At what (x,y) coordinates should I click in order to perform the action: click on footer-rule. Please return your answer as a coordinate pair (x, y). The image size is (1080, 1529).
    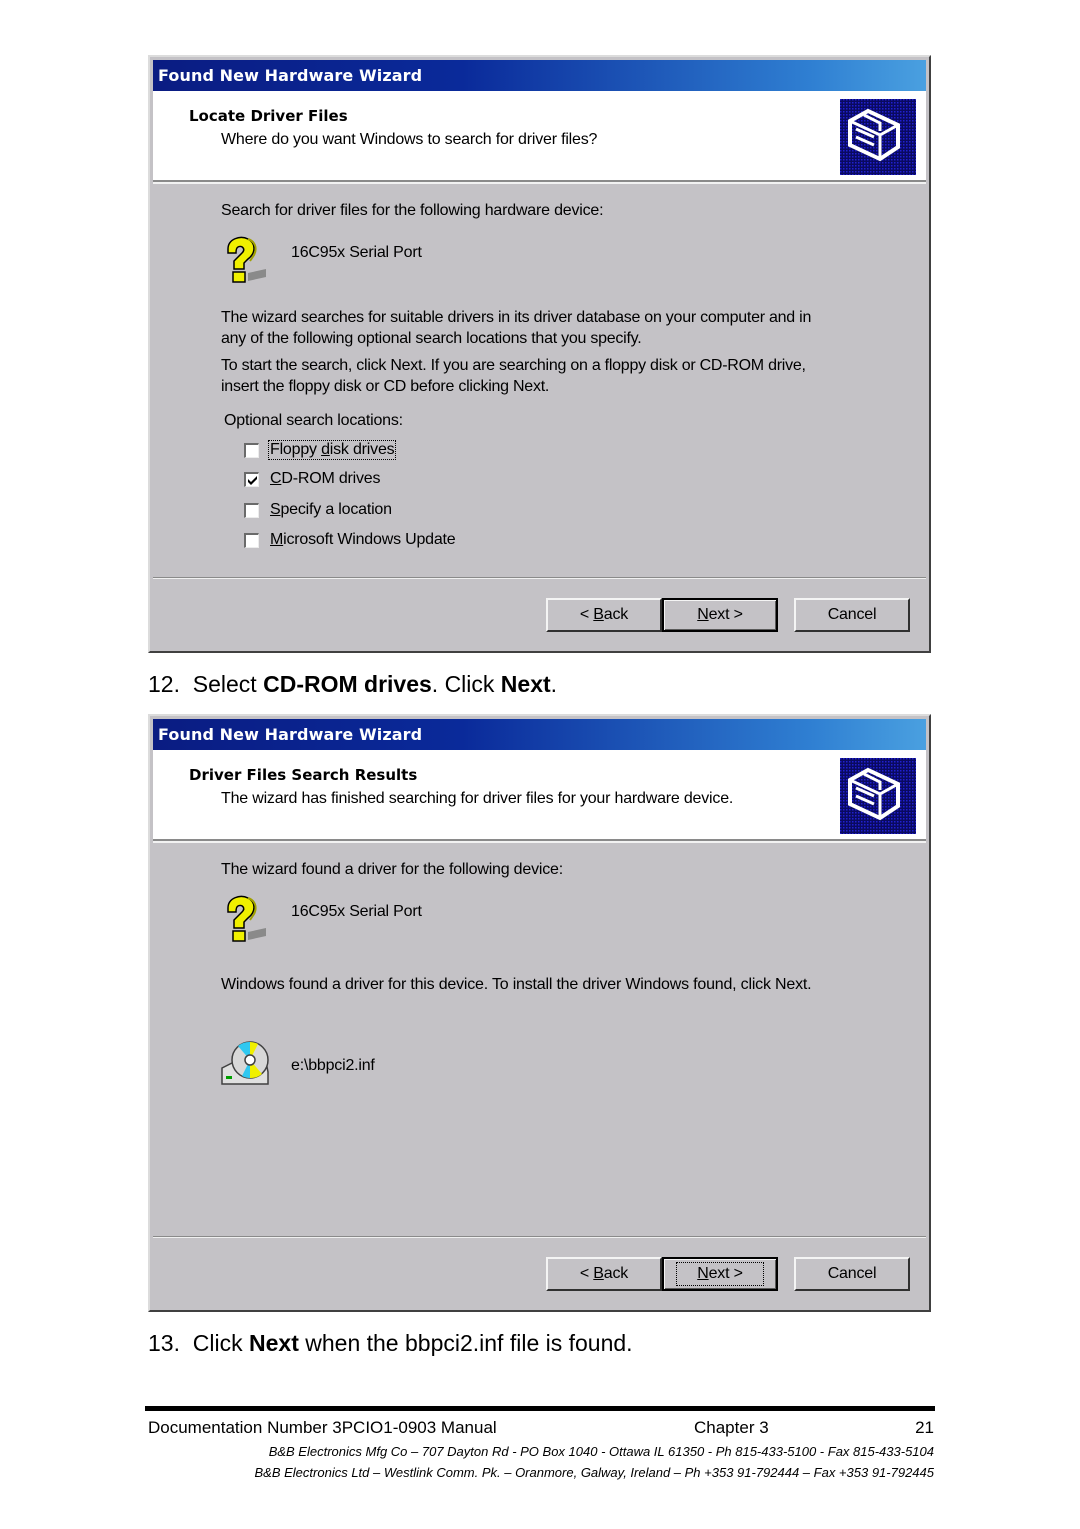
    Looking at the image, I should click on (540, 1408).